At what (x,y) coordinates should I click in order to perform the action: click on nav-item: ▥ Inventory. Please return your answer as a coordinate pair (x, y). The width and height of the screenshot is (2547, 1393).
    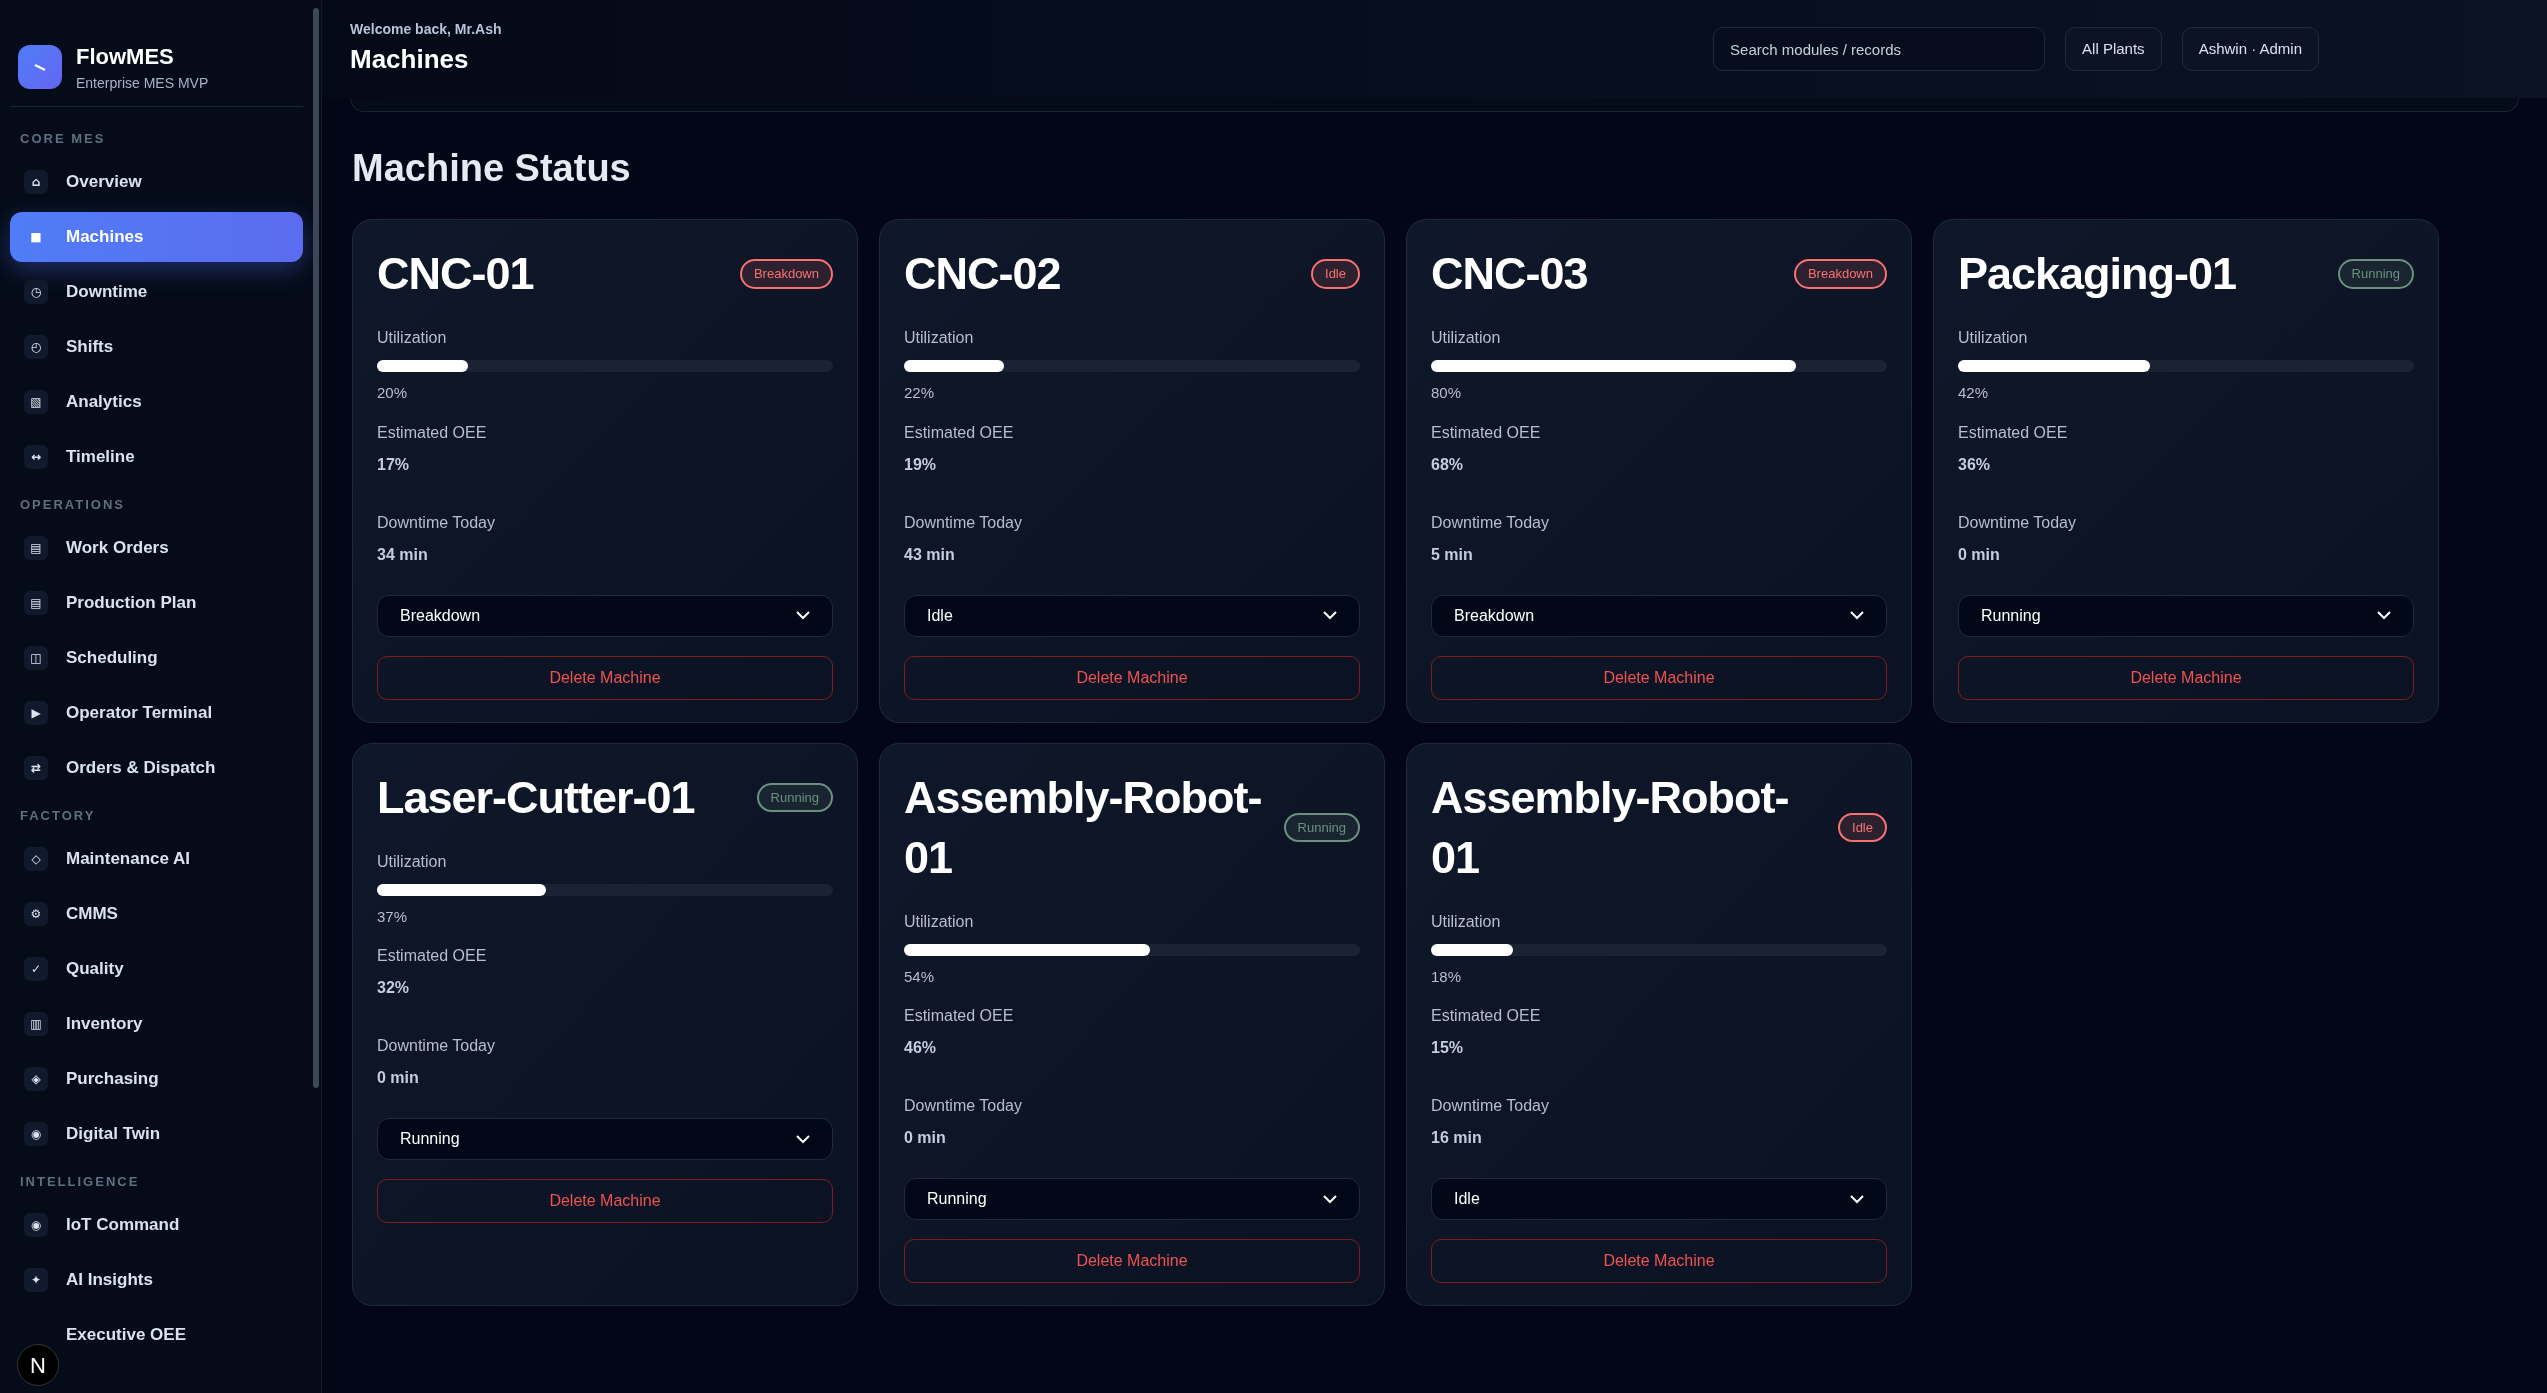
    Looking at the image, I should click on (156, 1024).